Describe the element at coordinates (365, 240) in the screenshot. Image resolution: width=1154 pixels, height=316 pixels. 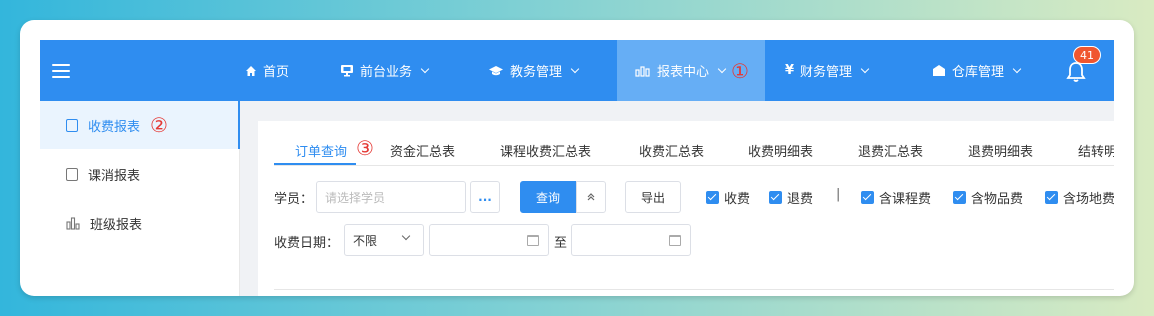
I see `date-range-value: 不限` at that location.